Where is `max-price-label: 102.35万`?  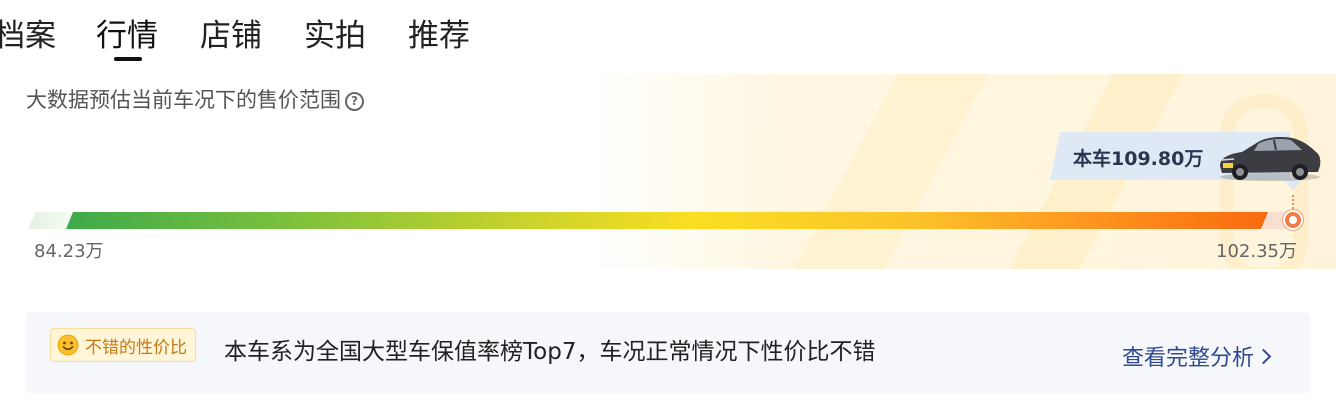
max-price-label: 102.35万 is located at coordinates (1256, 251).